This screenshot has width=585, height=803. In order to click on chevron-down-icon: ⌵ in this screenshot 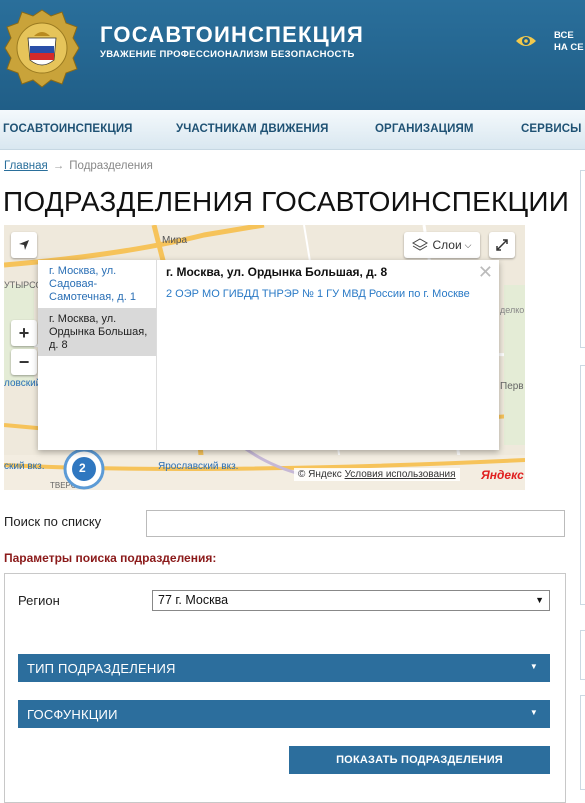, I will do `click(468, 244)`.